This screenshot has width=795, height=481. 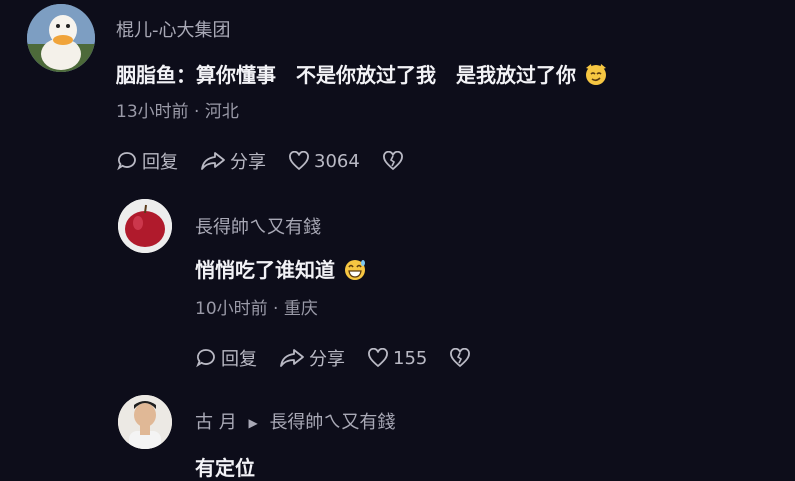 I want to click on comment-author-line: 古 月 ▶ 長得帥ㄟ又有錢, so click(x=295, y=421).